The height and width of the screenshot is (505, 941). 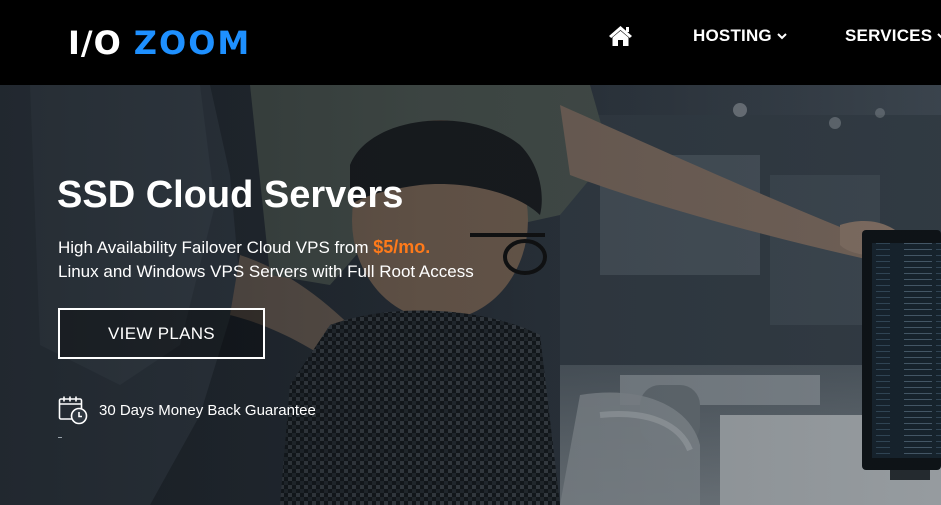 I want to click on nav-services-label: SERVICES, so click(x=889, y=35).